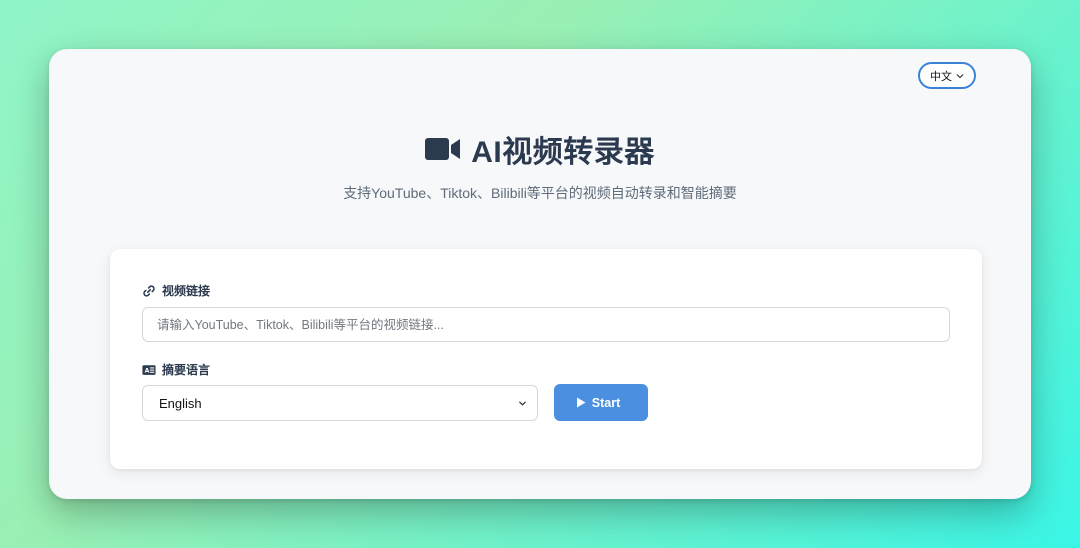 The height and width of the screenshot is (548, 1080). What do you see at coordinates (546, 324) in the screenshot?
I see `video-link-input` at bounding box center [546, 324].